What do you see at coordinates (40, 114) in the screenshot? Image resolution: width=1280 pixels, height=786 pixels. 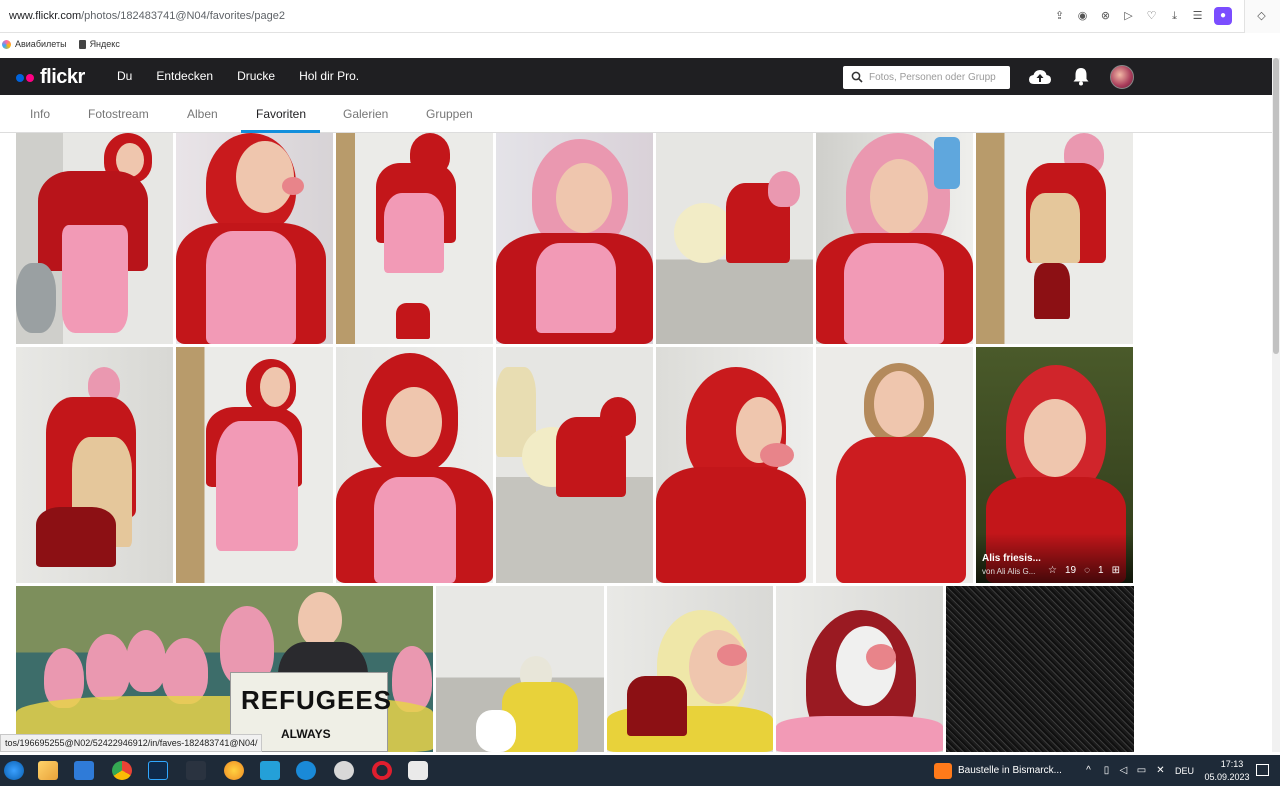 I see `tab-info: Info` at bounding box center [40, 114].